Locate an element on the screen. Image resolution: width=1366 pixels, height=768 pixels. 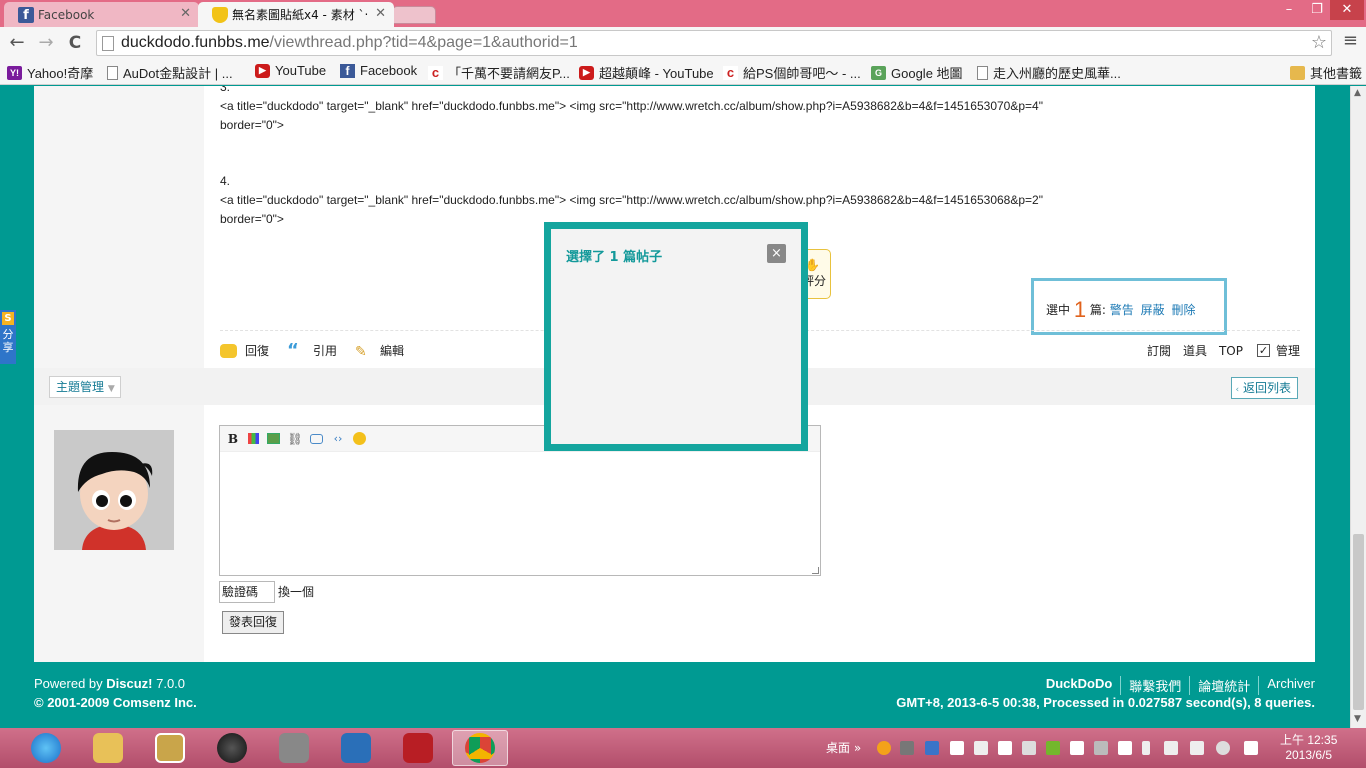
bookmark-facebook: f Facebook is located at coordinates (378, 70).